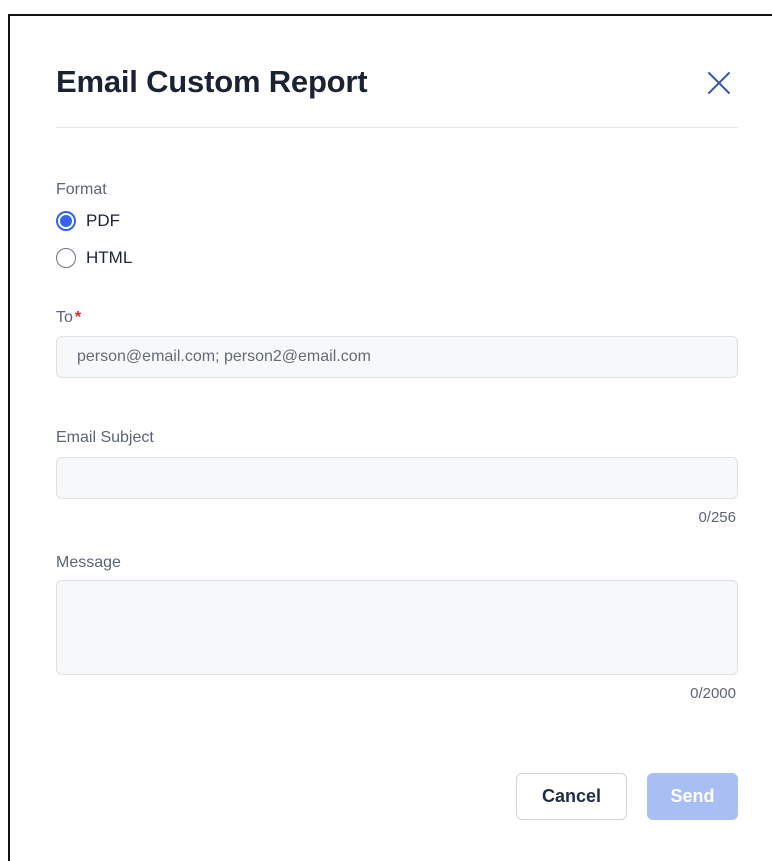 The width and height of the screenshot is (772, 861). What do you see at coordinates (103, 220) in the screenshot?
I see `format-option-label: PDF` at bounding box center [103, 220].